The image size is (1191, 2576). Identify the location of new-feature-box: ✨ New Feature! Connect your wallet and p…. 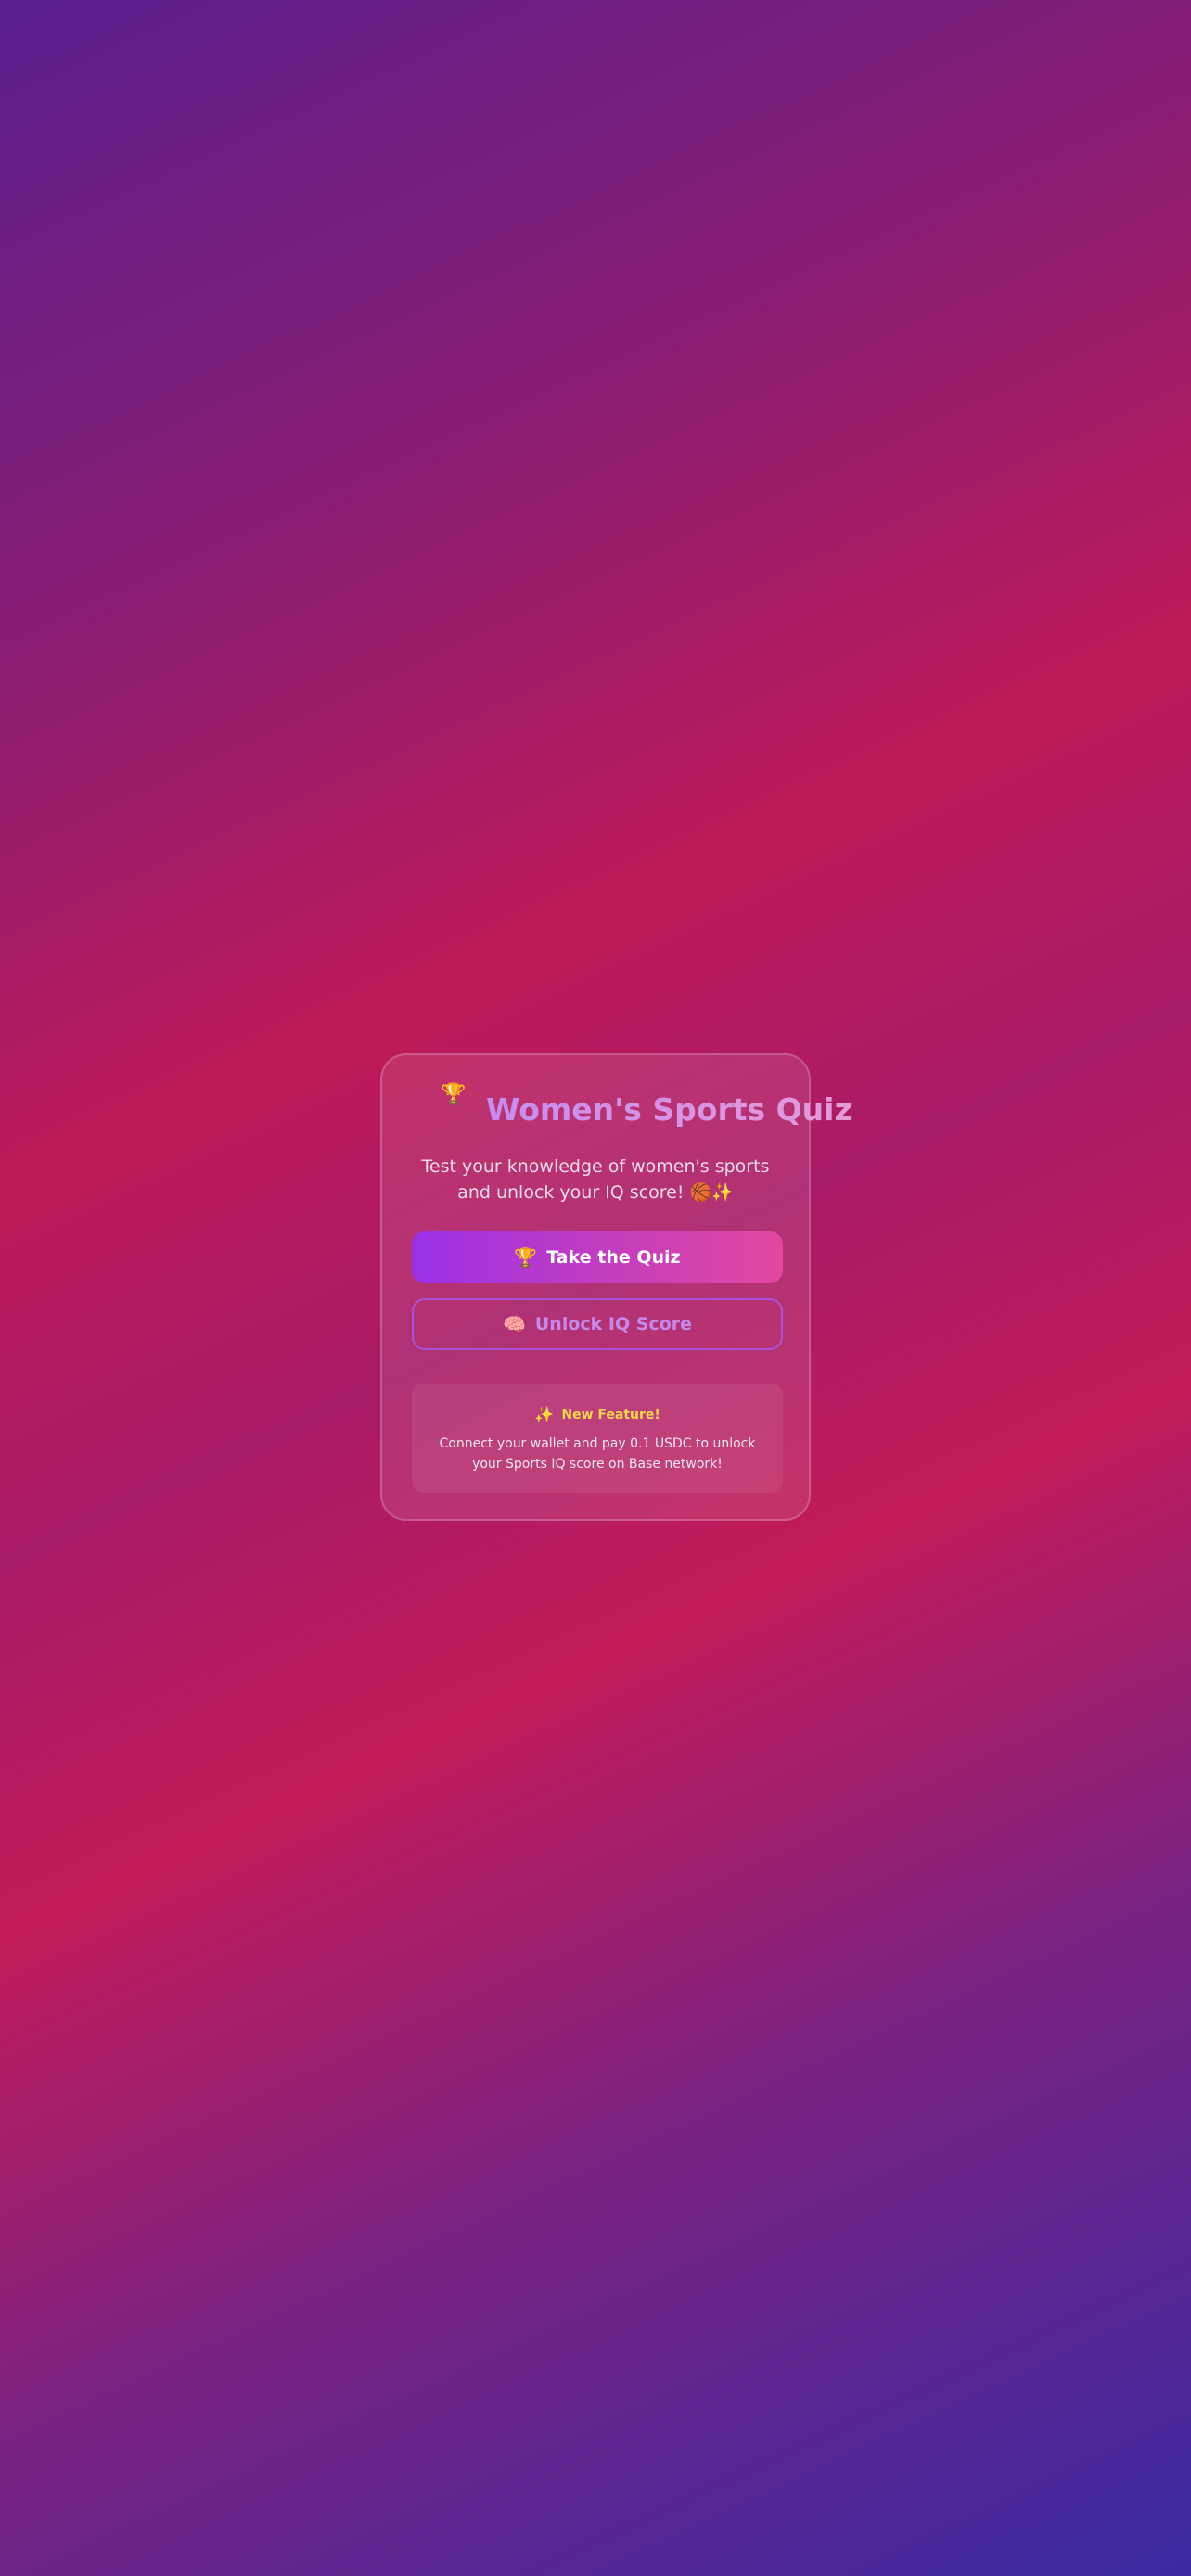
(597, 1438).